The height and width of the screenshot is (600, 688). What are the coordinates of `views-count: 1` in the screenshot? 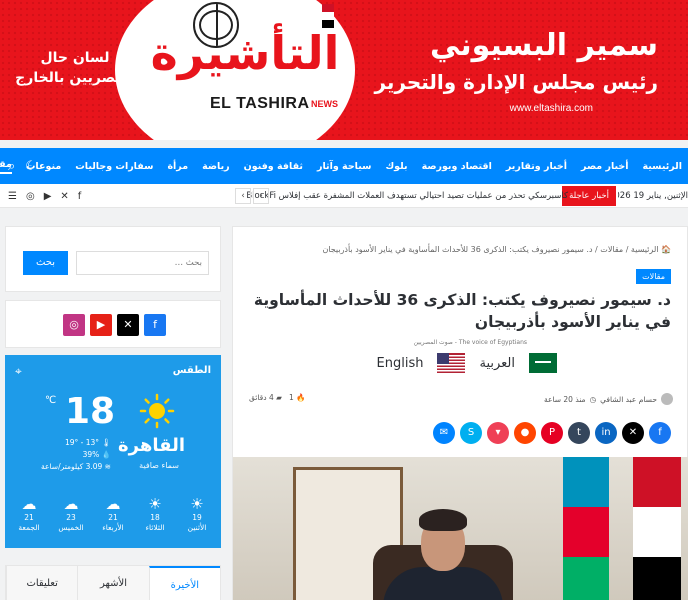 It's located at (291, 397).